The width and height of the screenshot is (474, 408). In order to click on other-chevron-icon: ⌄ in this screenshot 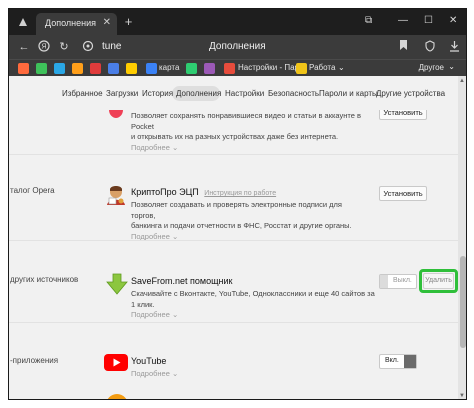, I will do `click(451, 66)`.